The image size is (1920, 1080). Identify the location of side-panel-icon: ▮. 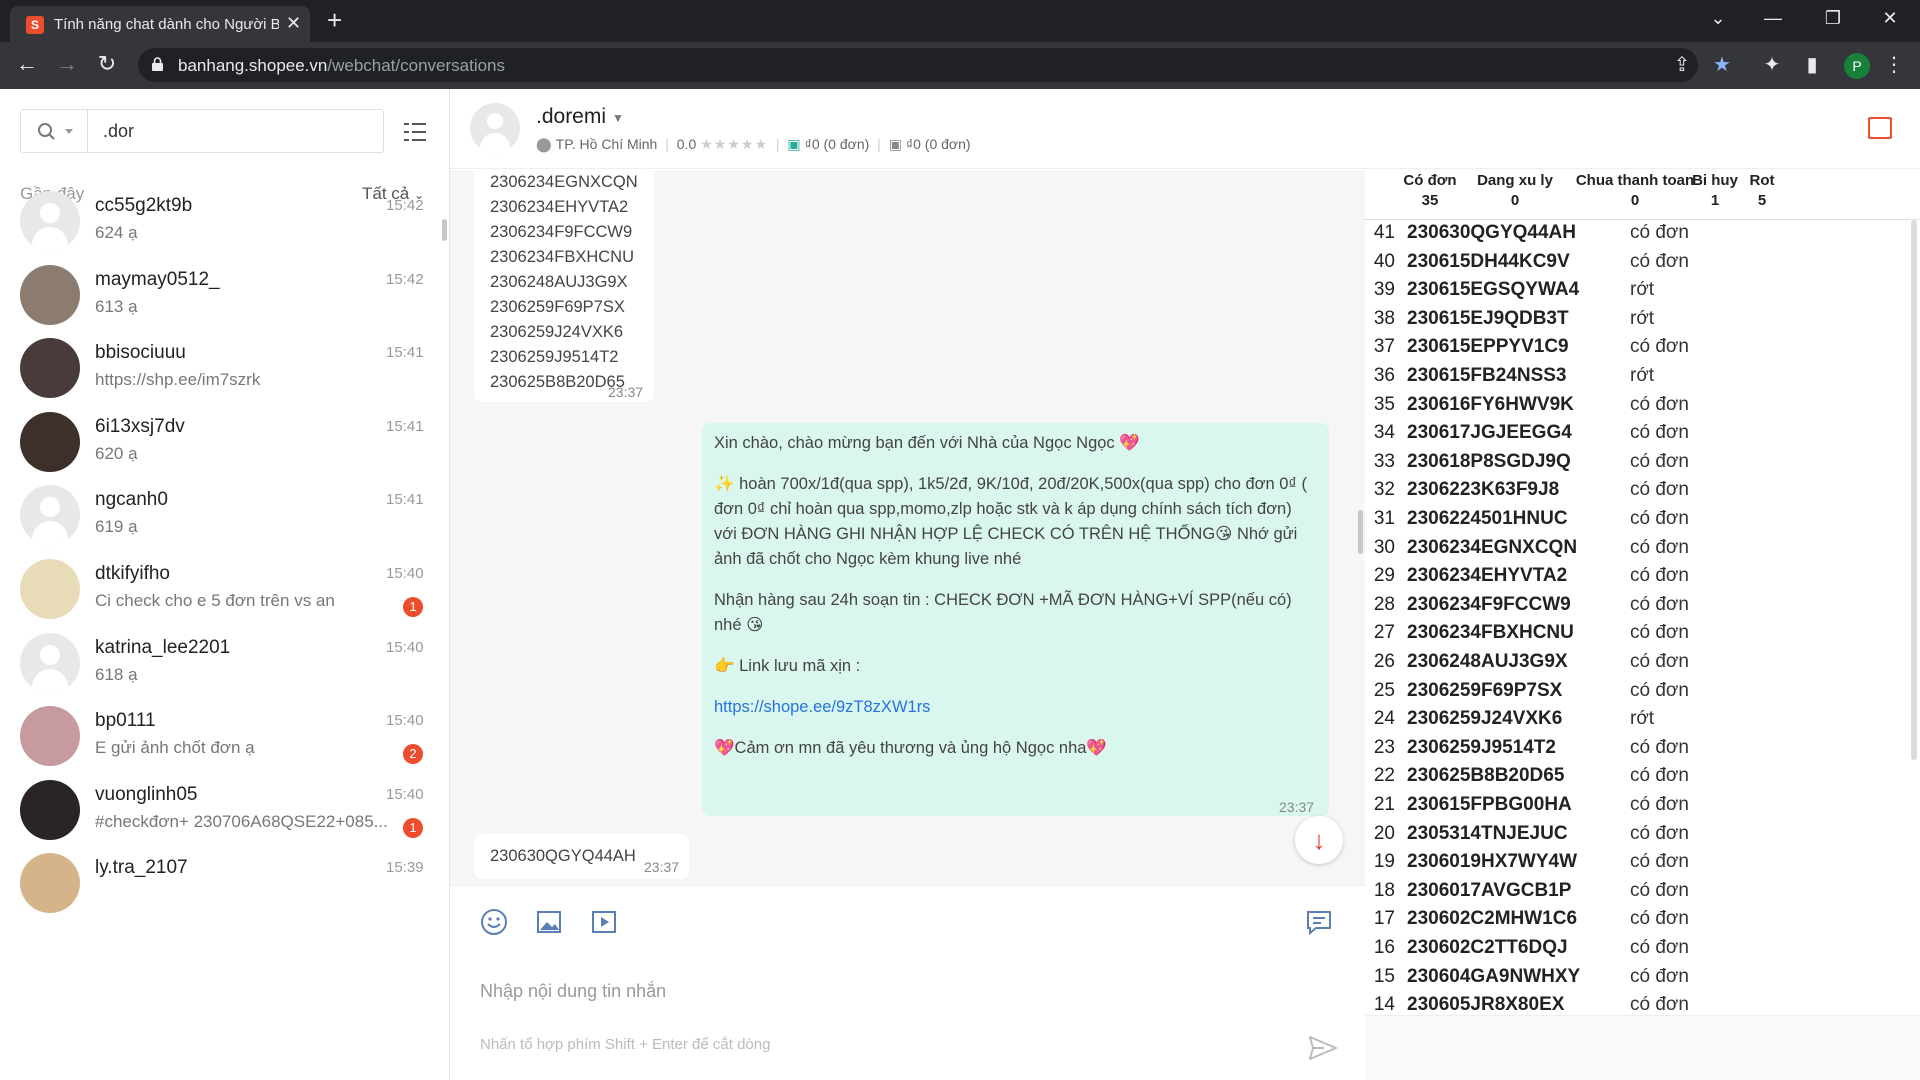
(1812, 64).